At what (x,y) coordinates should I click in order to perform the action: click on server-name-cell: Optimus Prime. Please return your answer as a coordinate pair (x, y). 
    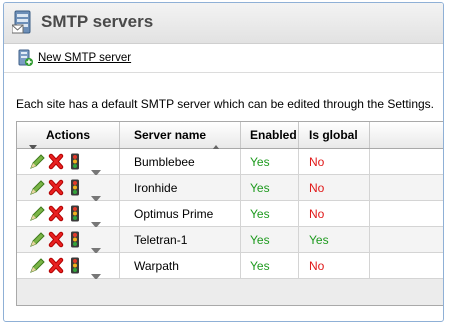
    Looking at the image, I should click on (180, 214).